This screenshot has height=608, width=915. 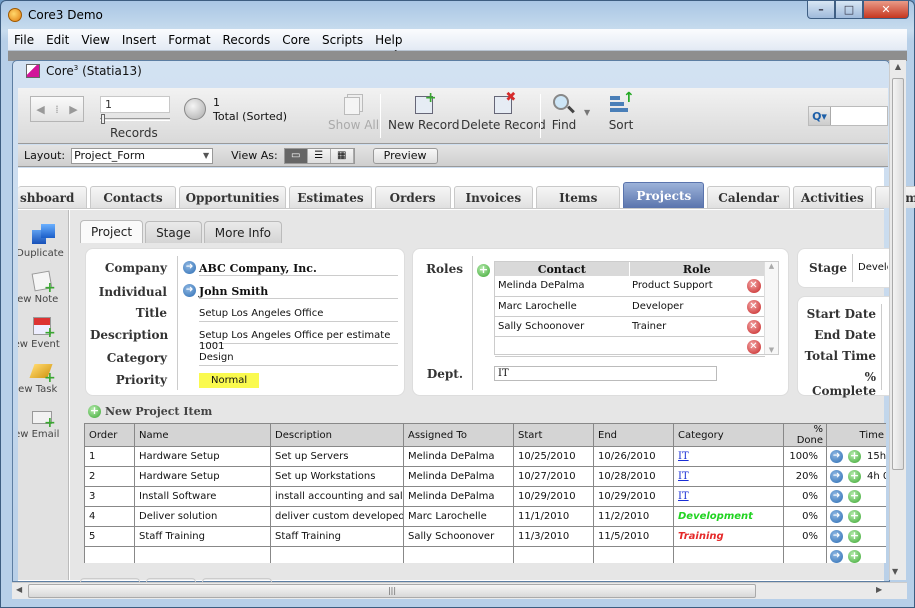 What do you see at coordinates (405, 155) in the screenshot?
I see `preview-button: Preview` at bounding box center [405, 155].